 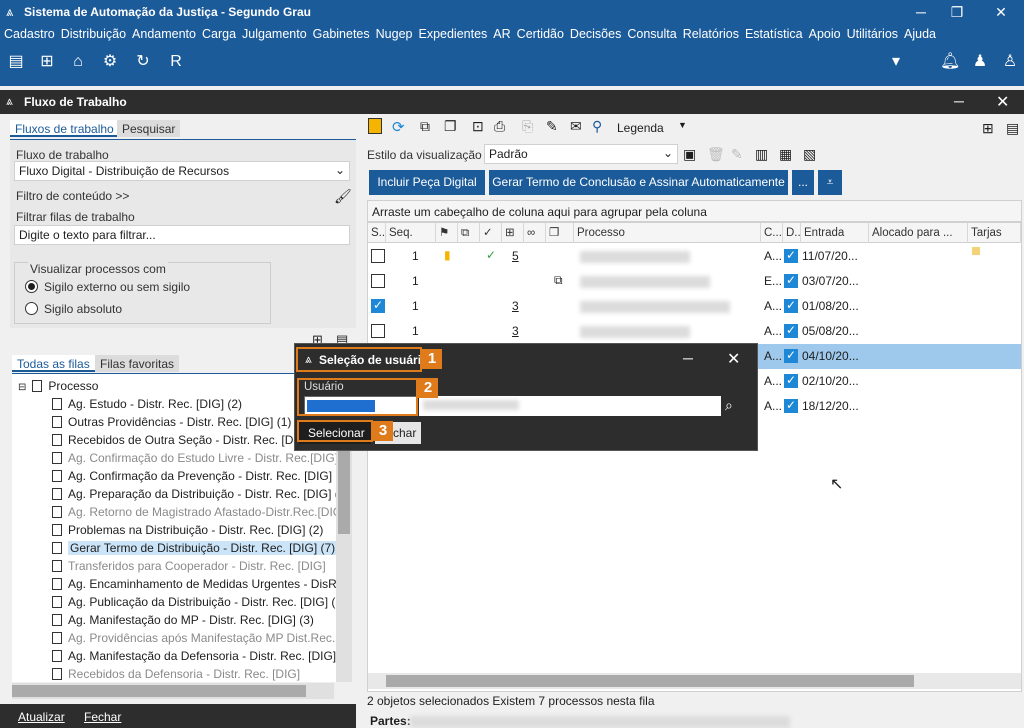 I want to click on bell-icon: 🔔︎, so click(x=950, y=62).